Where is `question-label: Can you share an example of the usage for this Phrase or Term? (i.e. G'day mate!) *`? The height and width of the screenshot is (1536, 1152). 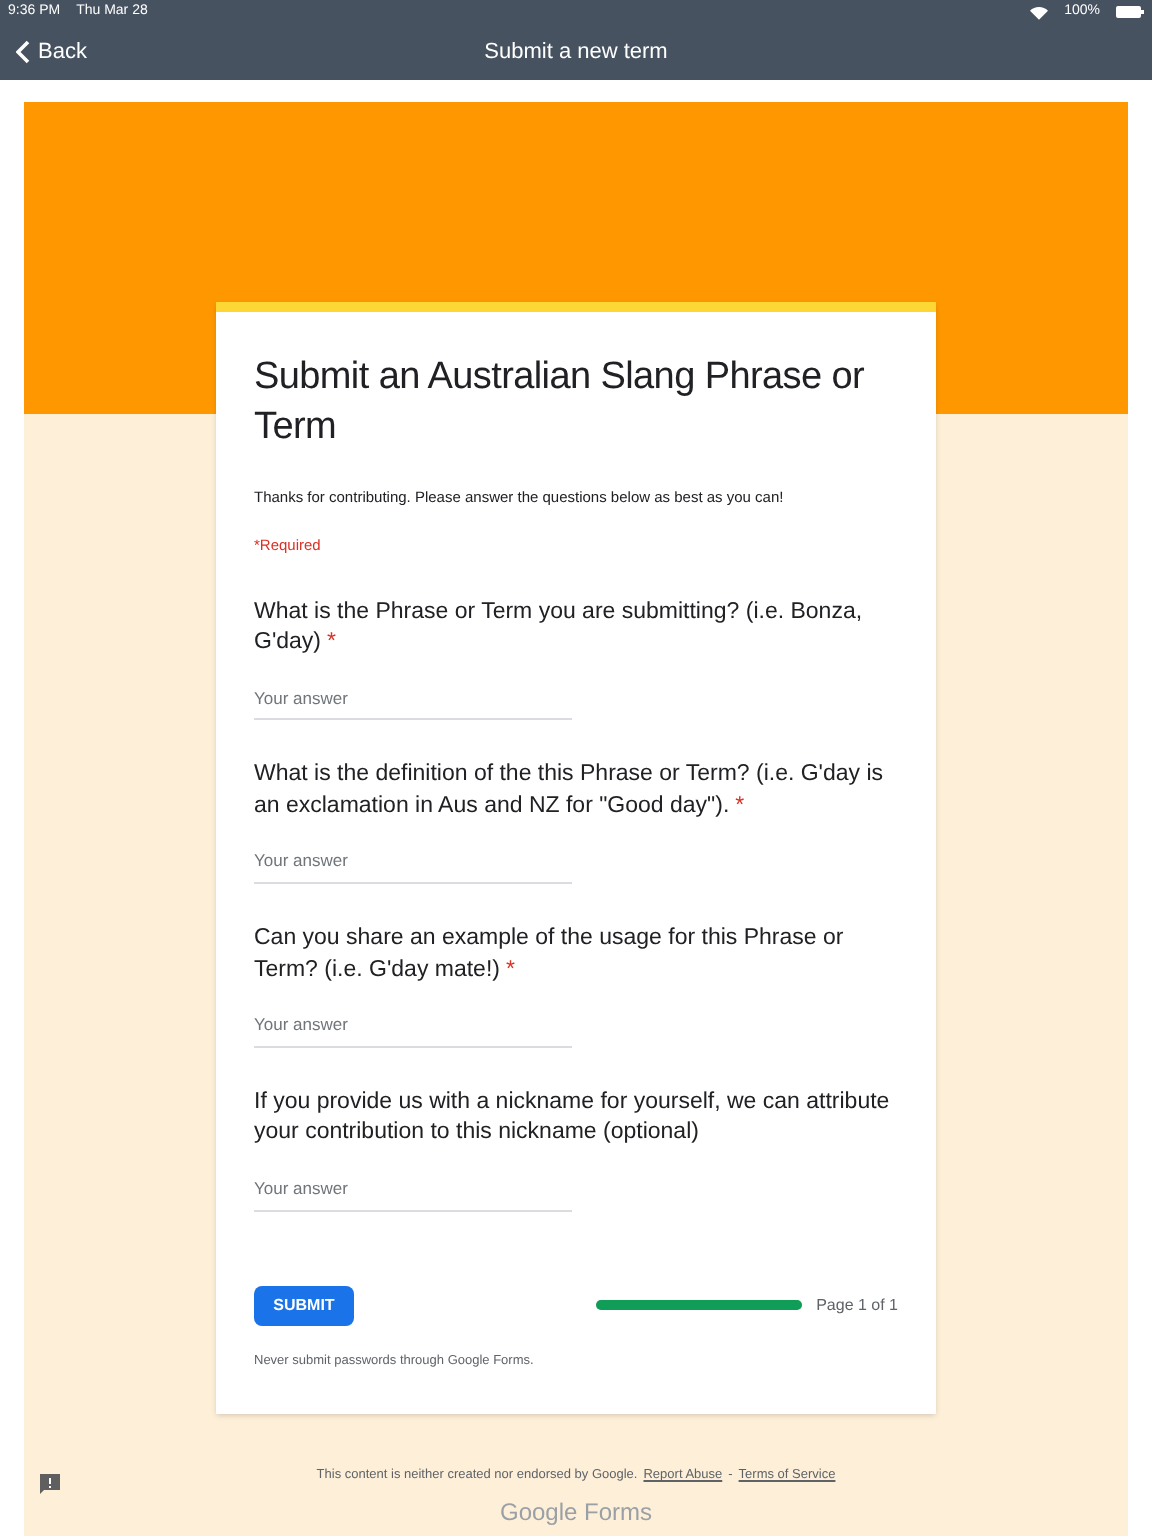
question-label: Can you share an example of the usage for this Phrase or Term? (i.e. G'day mate!) * is located at coordinates (550, 954).